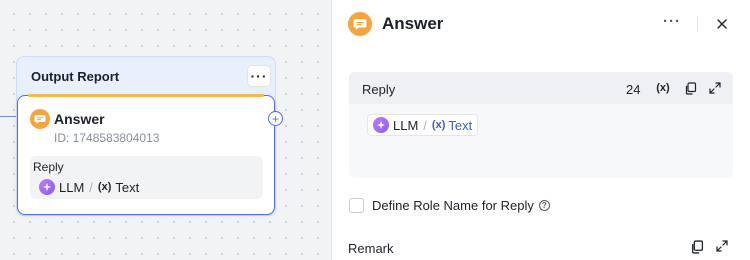 The width and height of the screenshot is (750, 260). I want to click on node-reply-reference: LLM / (x) Text, so click(89, 187).